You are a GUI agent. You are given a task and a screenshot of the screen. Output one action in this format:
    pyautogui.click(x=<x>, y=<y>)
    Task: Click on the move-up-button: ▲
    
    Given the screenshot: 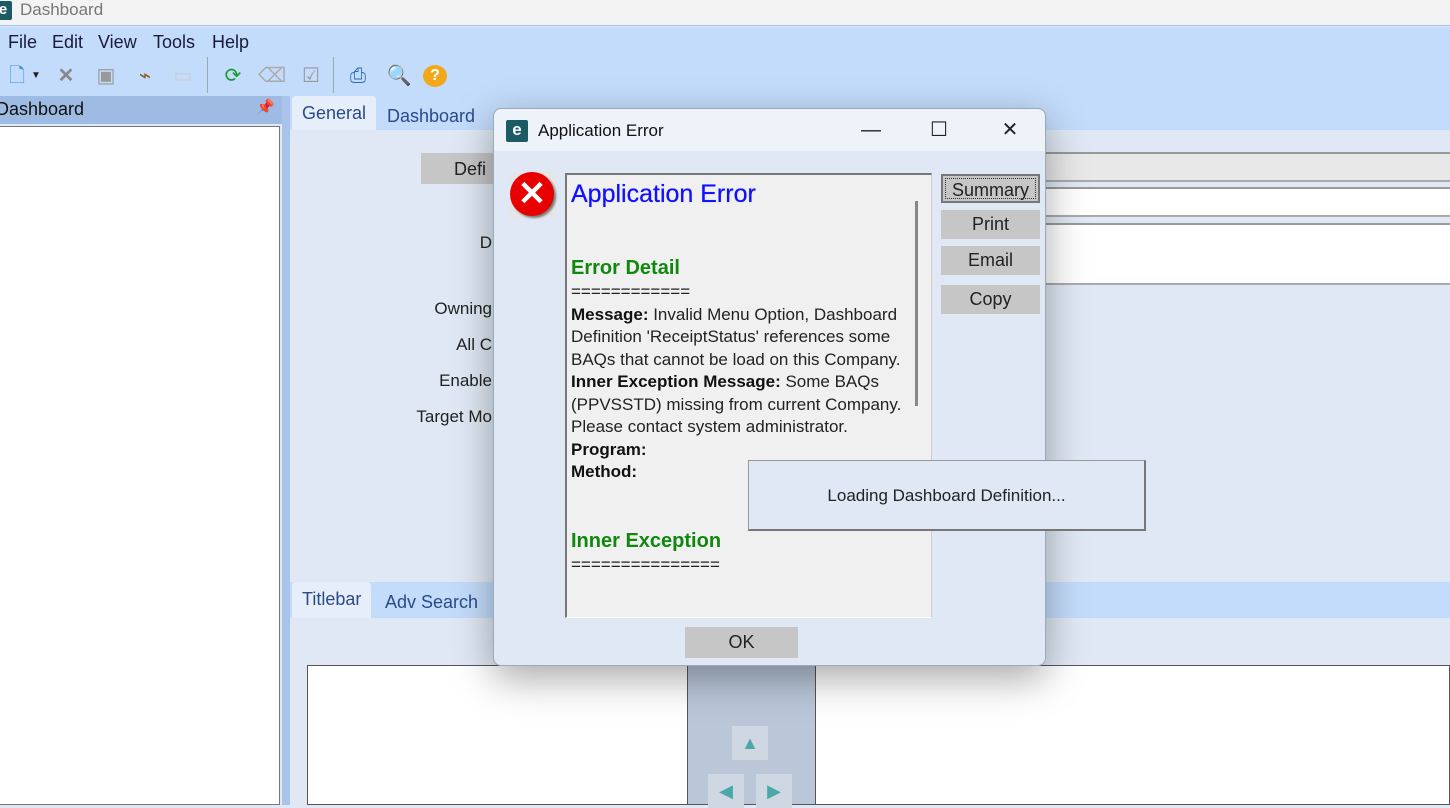 What is the action you would take?
    pyautogui.click(x=750, y=743)
    